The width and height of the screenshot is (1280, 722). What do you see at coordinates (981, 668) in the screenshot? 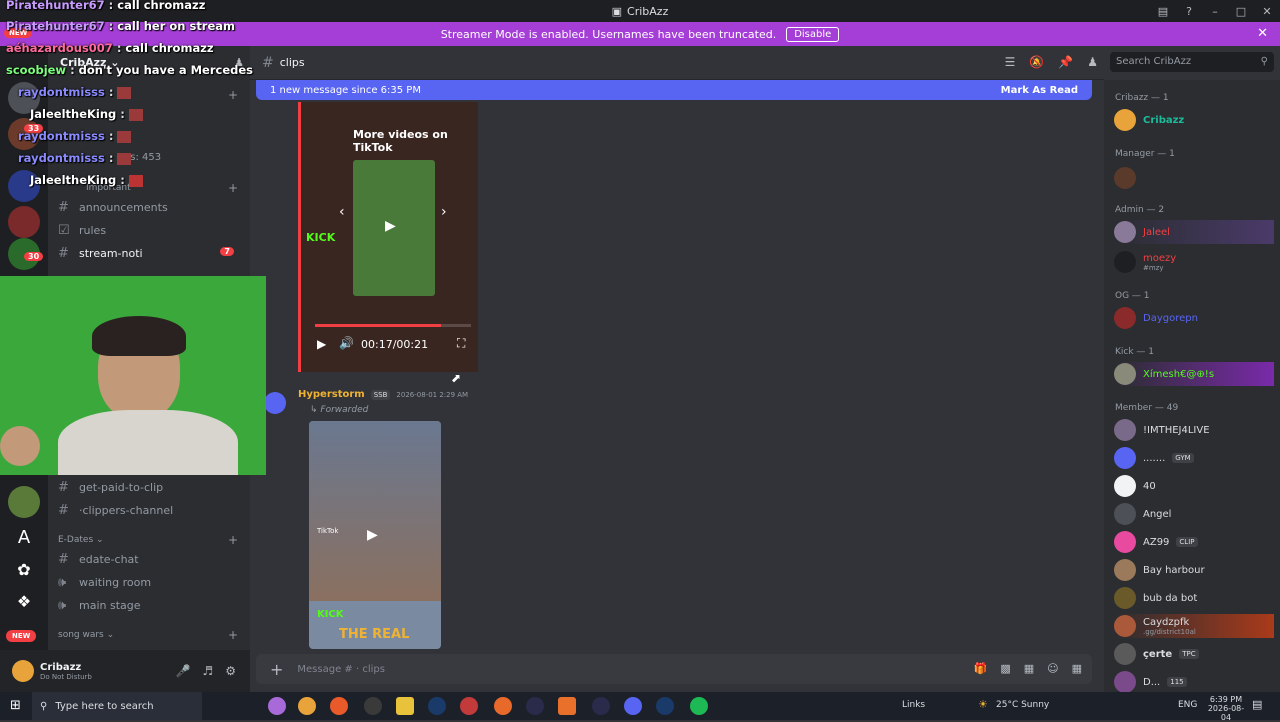
I see `gift-icon: 🎁` at bounding box center [981, 668].